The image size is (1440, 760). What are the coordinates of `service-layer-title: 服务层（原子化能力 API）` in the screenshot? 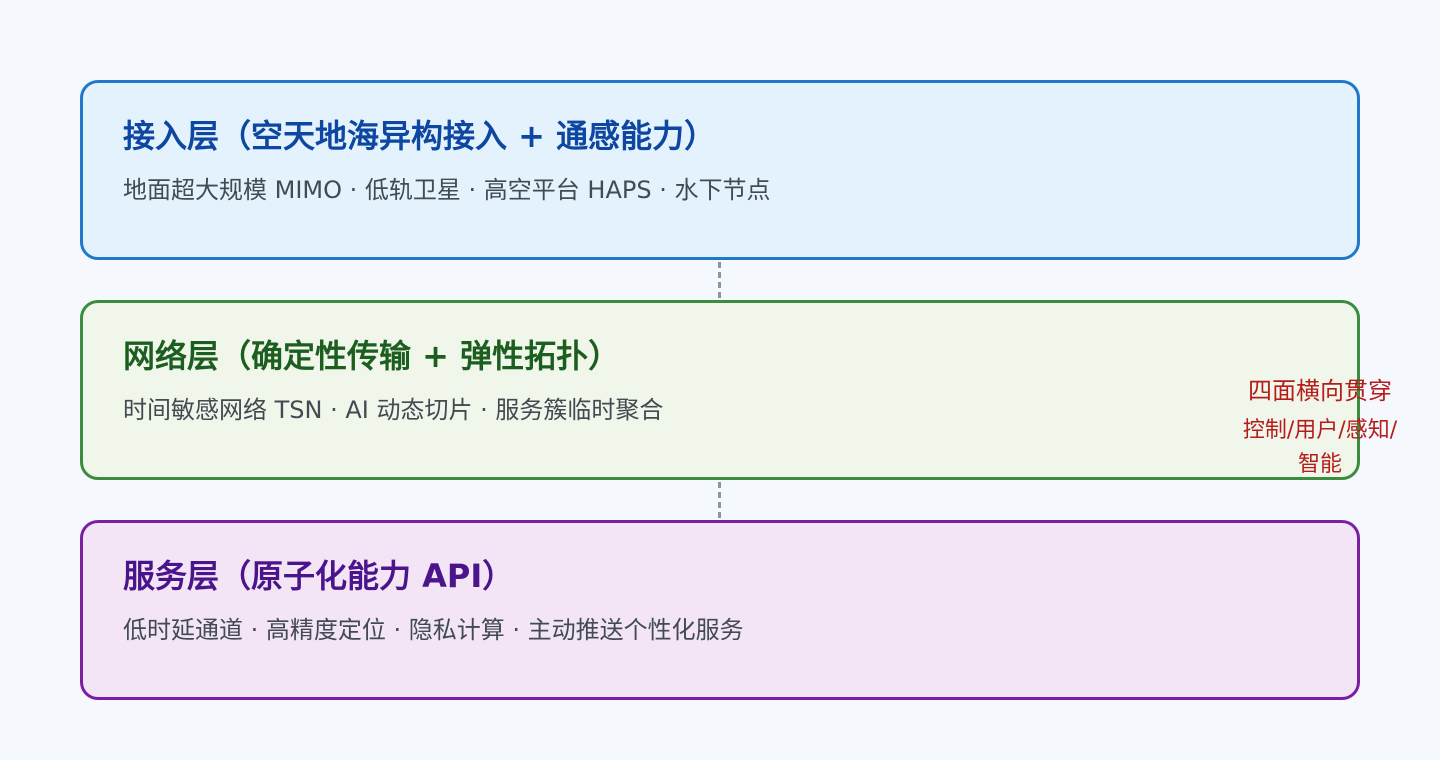 It's located at (319, 576).